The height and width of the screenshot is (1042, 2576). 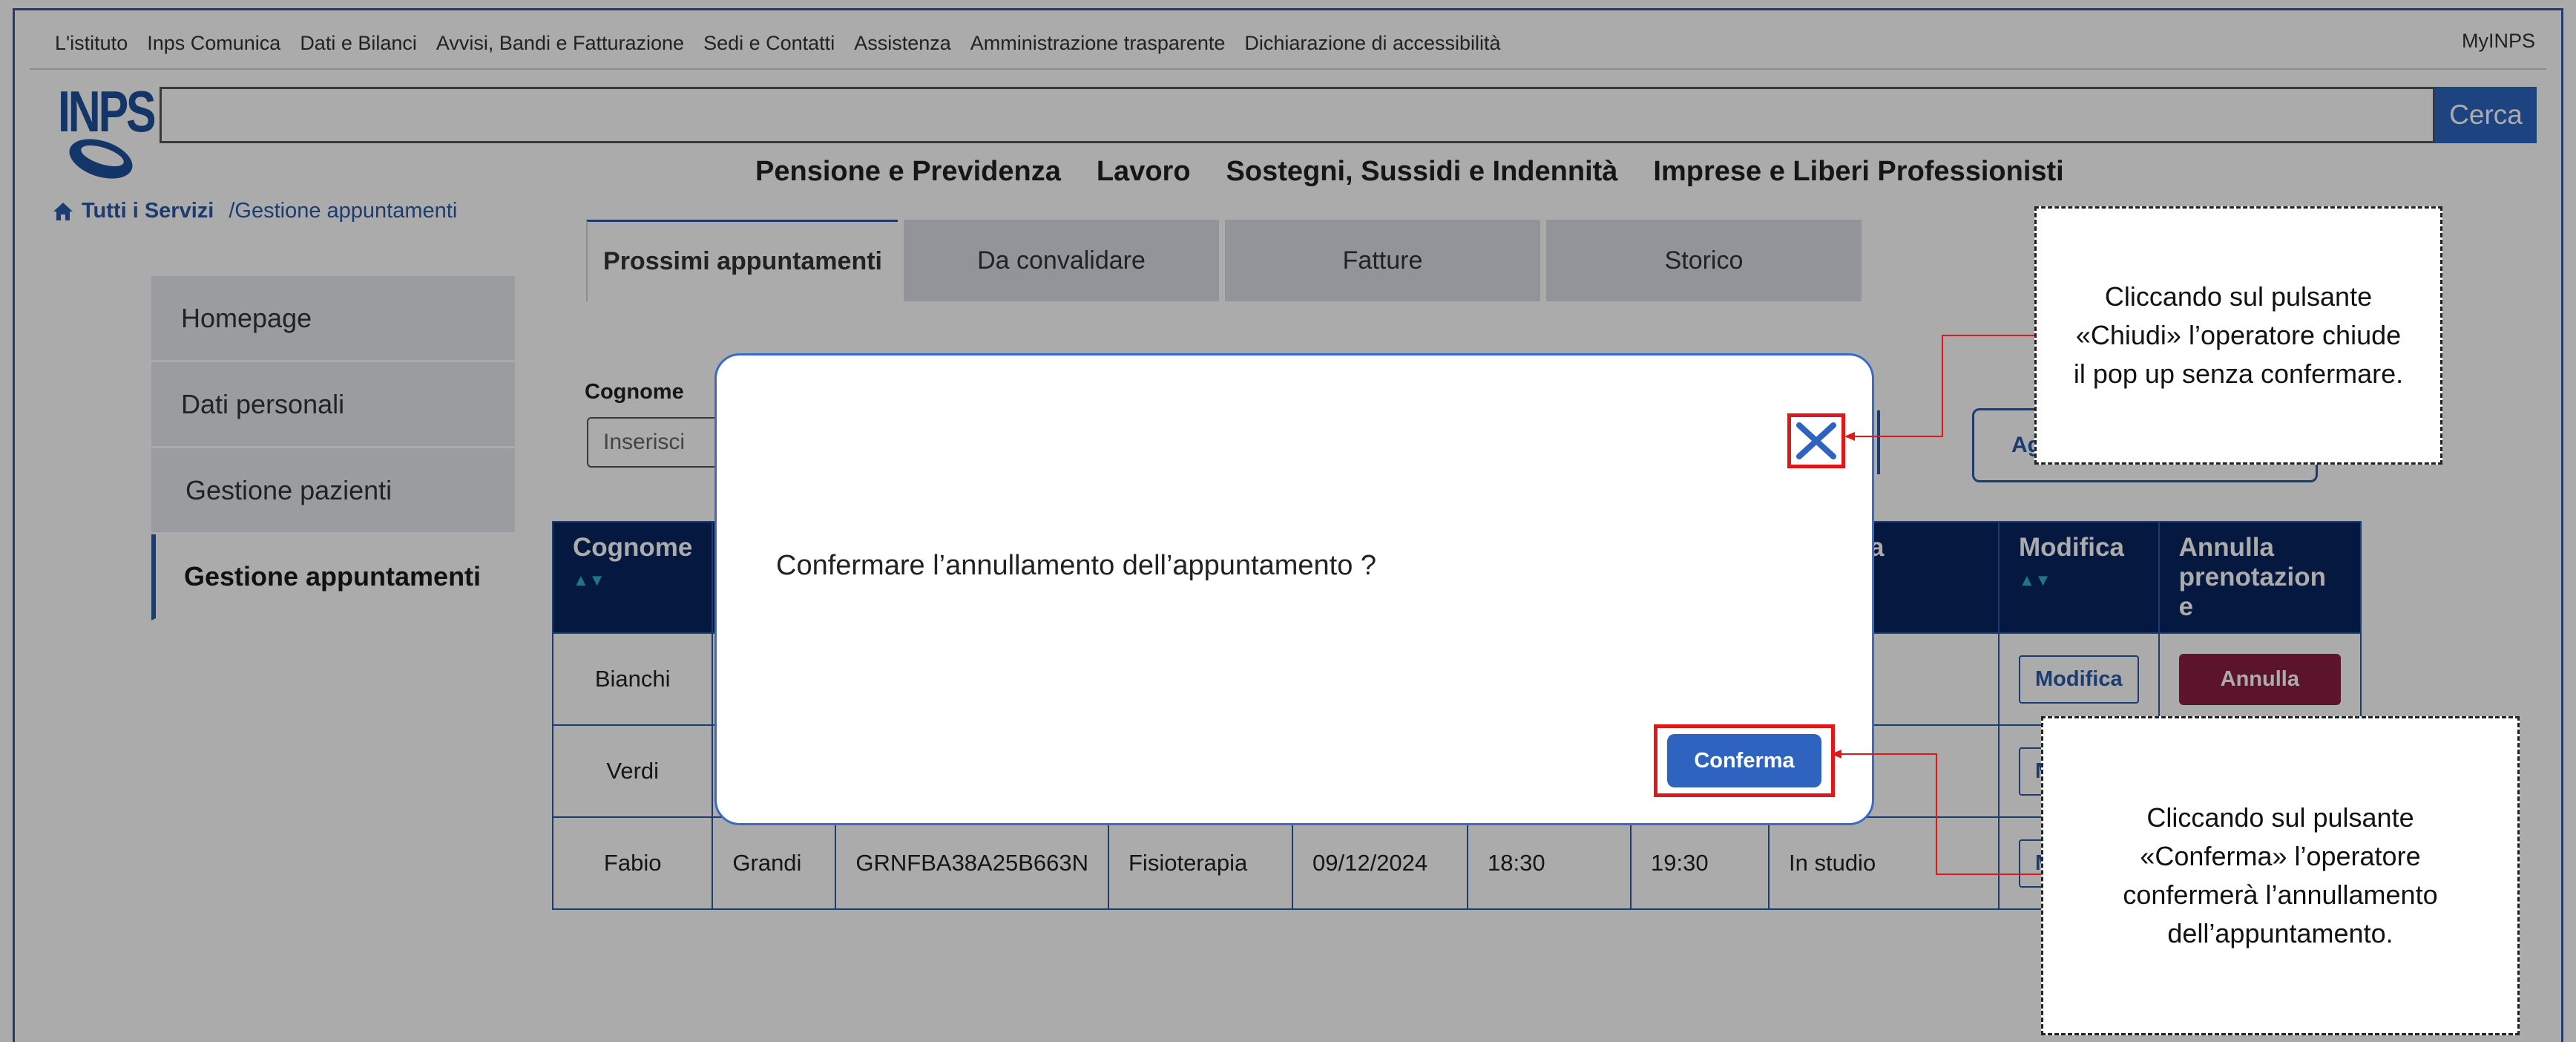 I want to click on close-icon, so click(x=1816, y=441).